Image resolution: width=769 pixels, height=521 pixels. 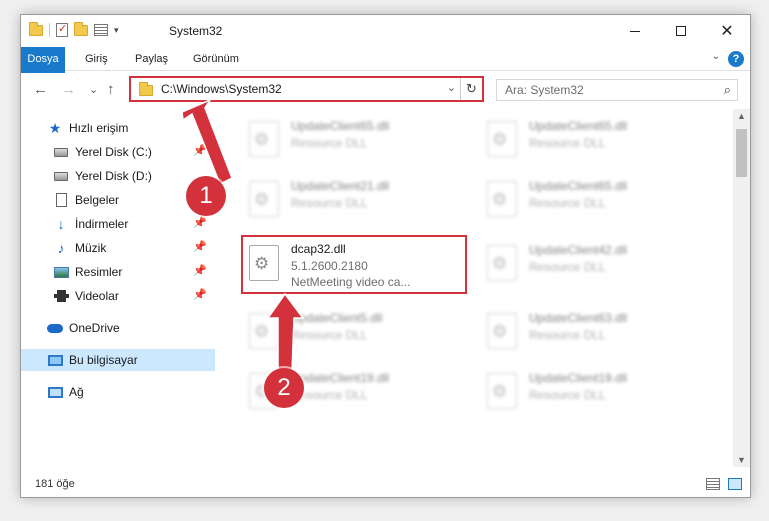 I want to click on annotation-arrows, so click(x=243, y=235).